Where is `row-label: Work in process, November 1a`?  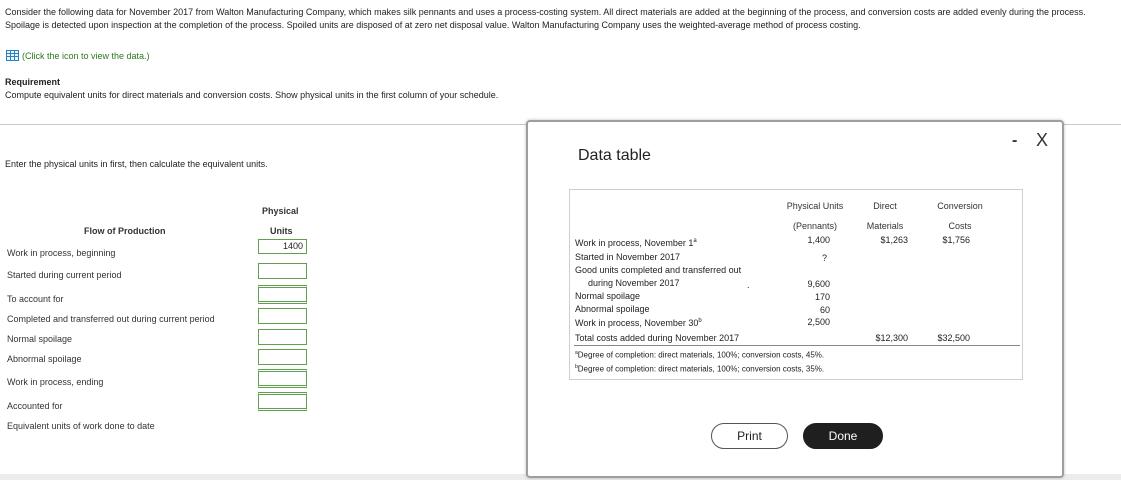 row-label: Work in process, November 1a is located at coordinates (636, 243).